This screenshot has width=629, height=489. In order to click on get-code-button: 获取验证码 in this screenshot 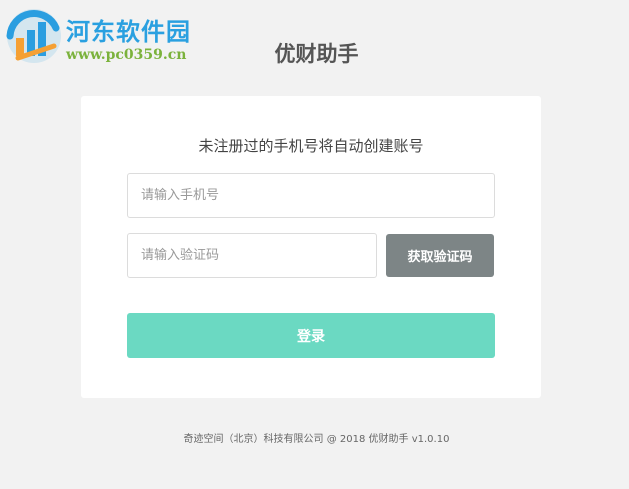, I will do `click(440, 255)`.